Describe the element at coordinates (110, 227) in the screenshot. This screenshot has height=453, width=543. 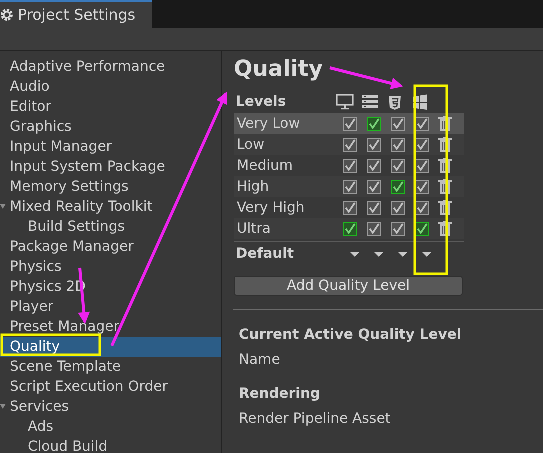
I see `sidebar-item: Build Settings` at that location.